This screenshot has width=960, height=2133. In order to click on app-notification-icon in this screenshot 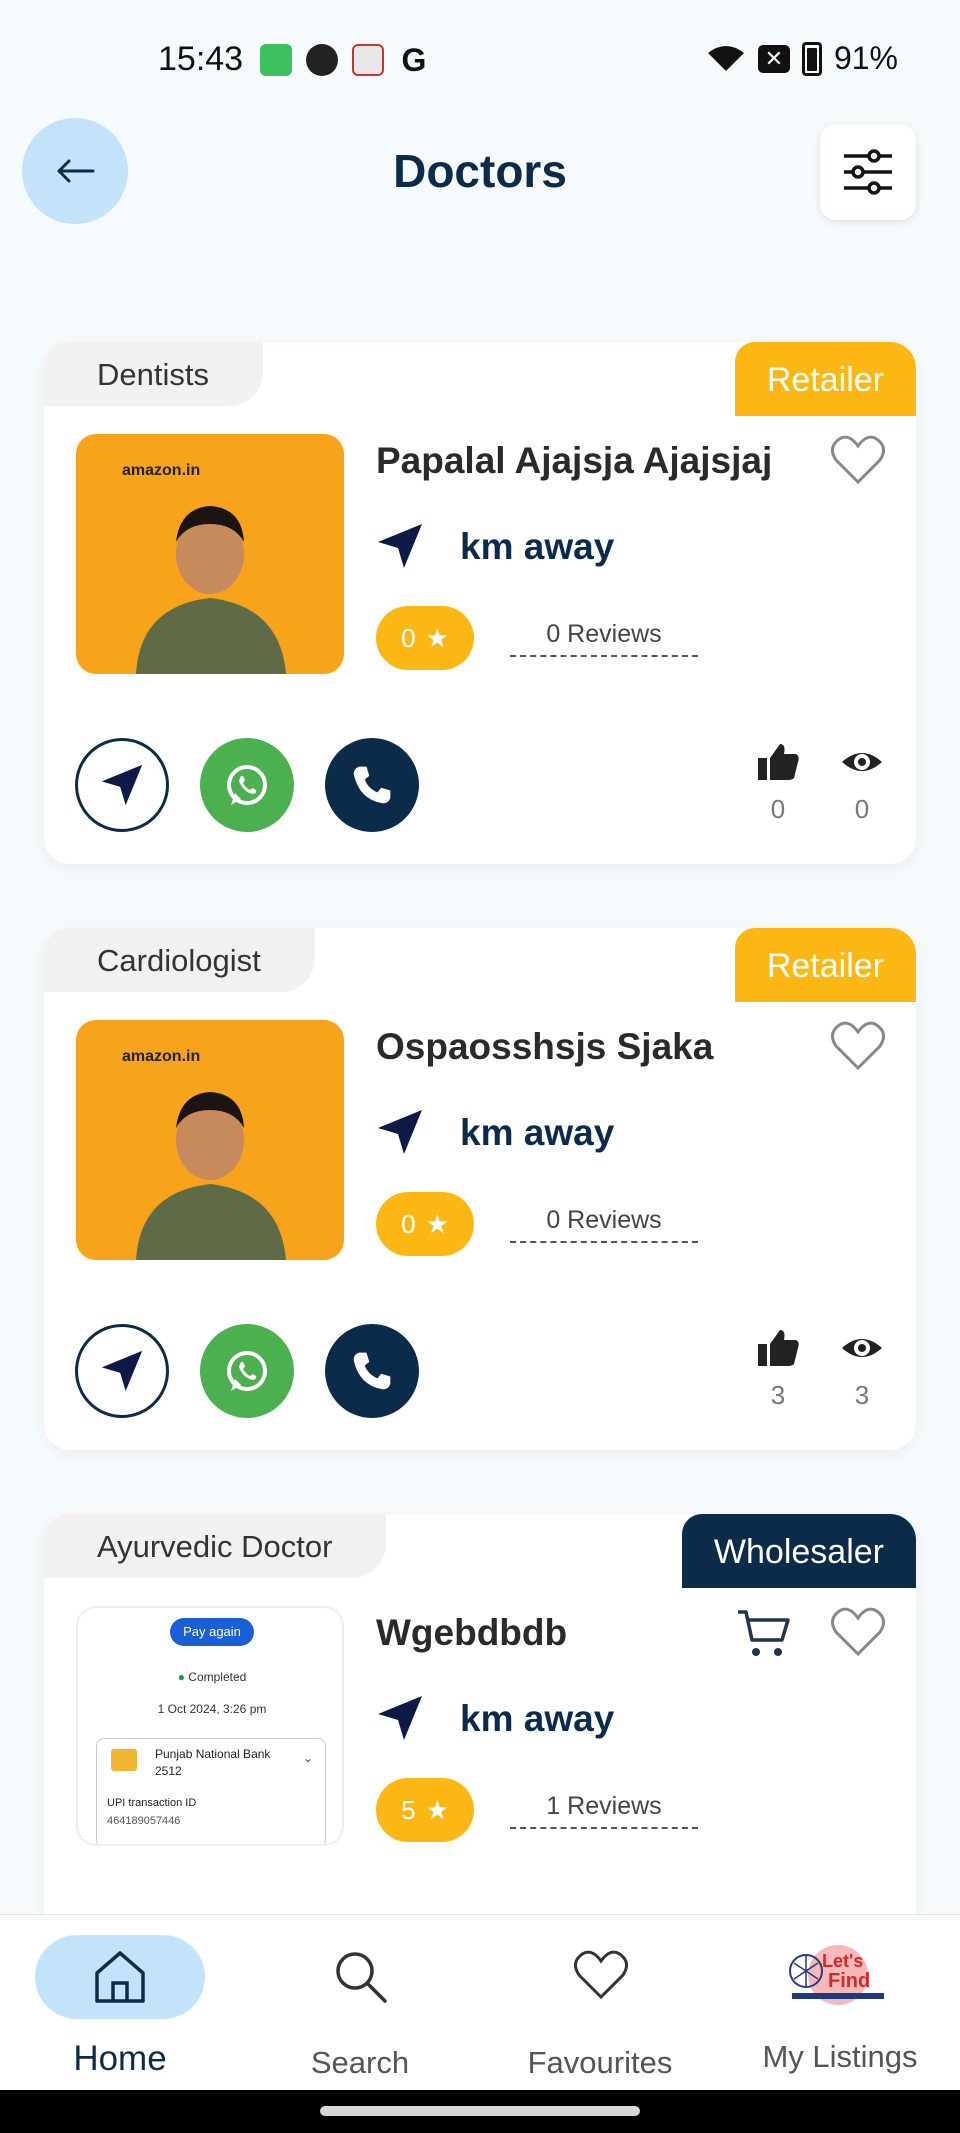, I will do `click(322, 60)`.